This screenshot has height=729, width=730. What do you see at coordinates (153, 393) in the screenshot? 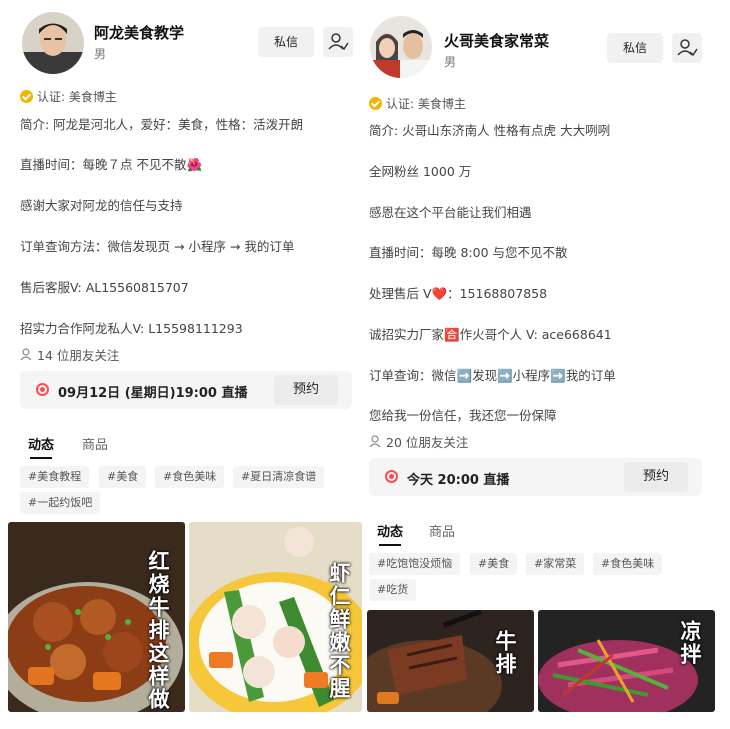
I see `live-schedule-text: 09月12日 (星期日)19:00 直播` at bounding box center [153, 393].